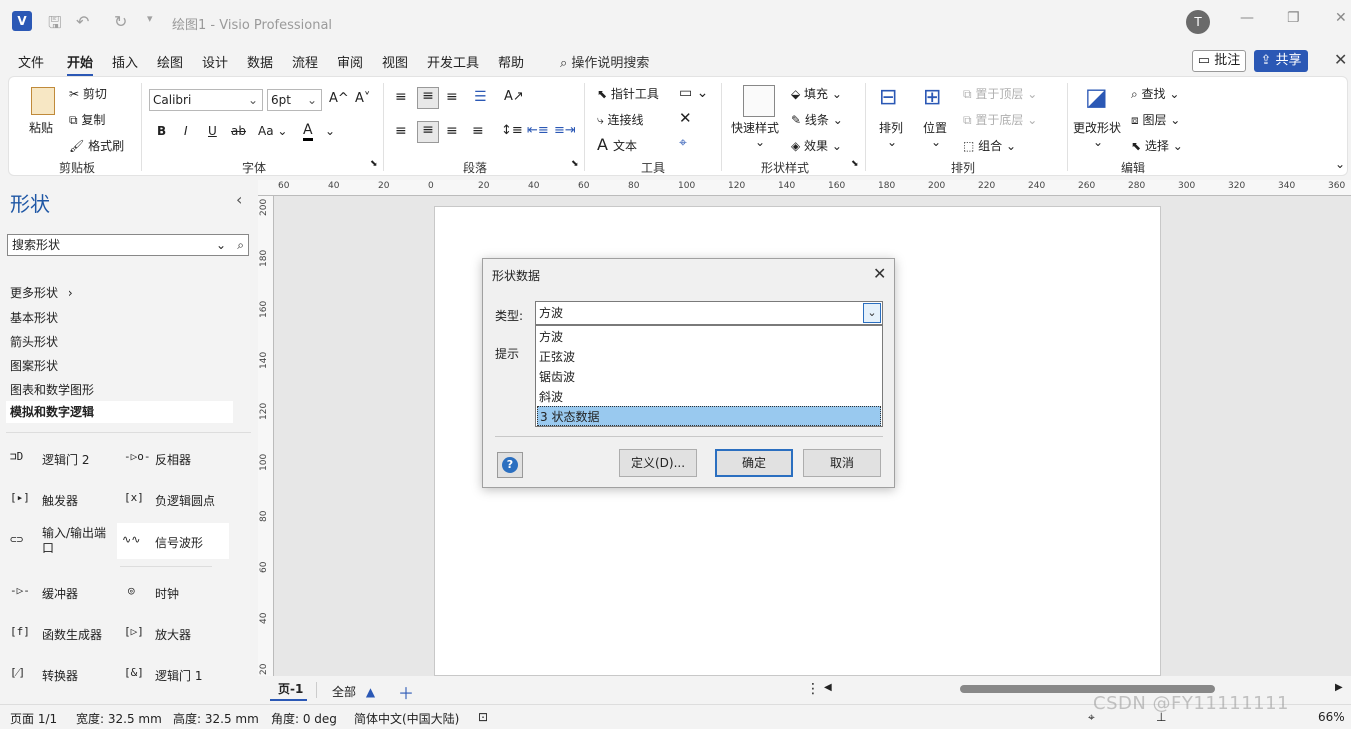  What do you see at coordinates (186, 131) in the screenshot?
I see `italic-button: I` at bounding box center [186, 131].